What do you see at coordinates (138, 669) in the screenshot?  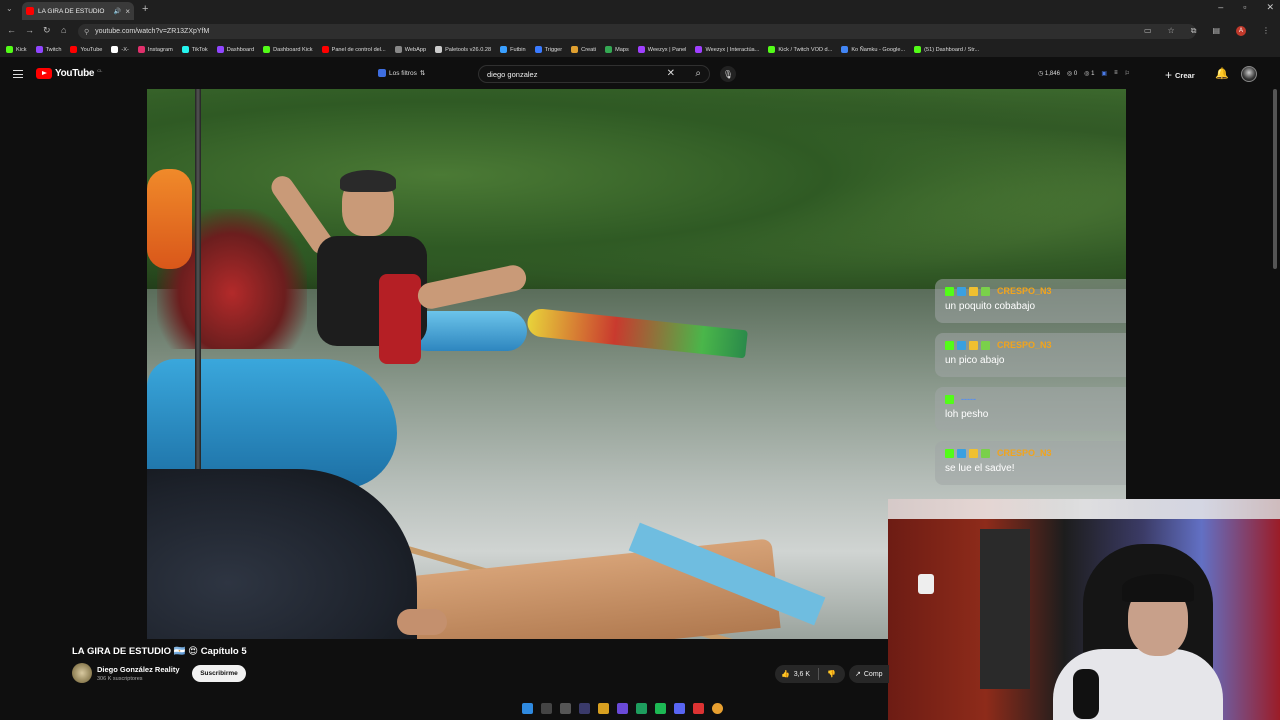 I see `channel-name: Diego González Reality` at bounding box center [138, 669].